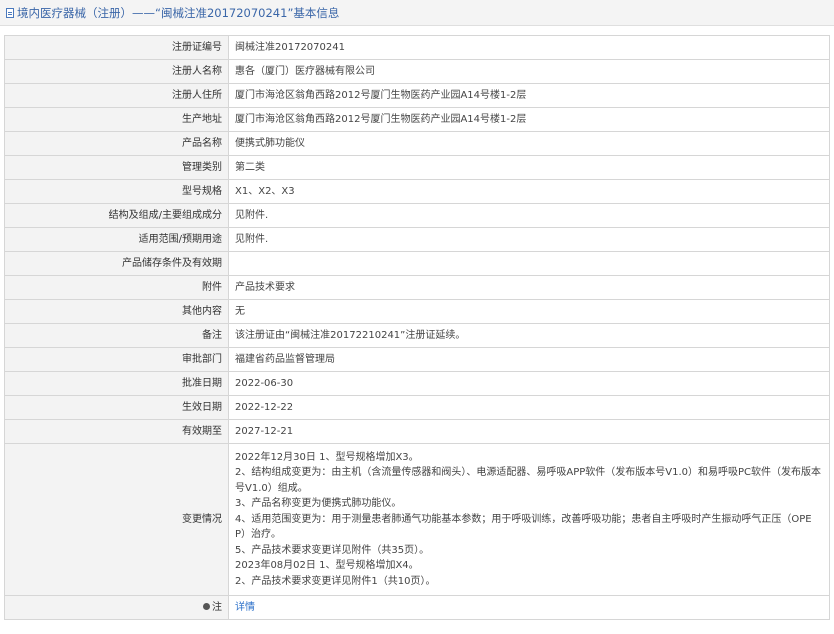  I want to click on field-value: 产品技术要求, so click(529, 287).